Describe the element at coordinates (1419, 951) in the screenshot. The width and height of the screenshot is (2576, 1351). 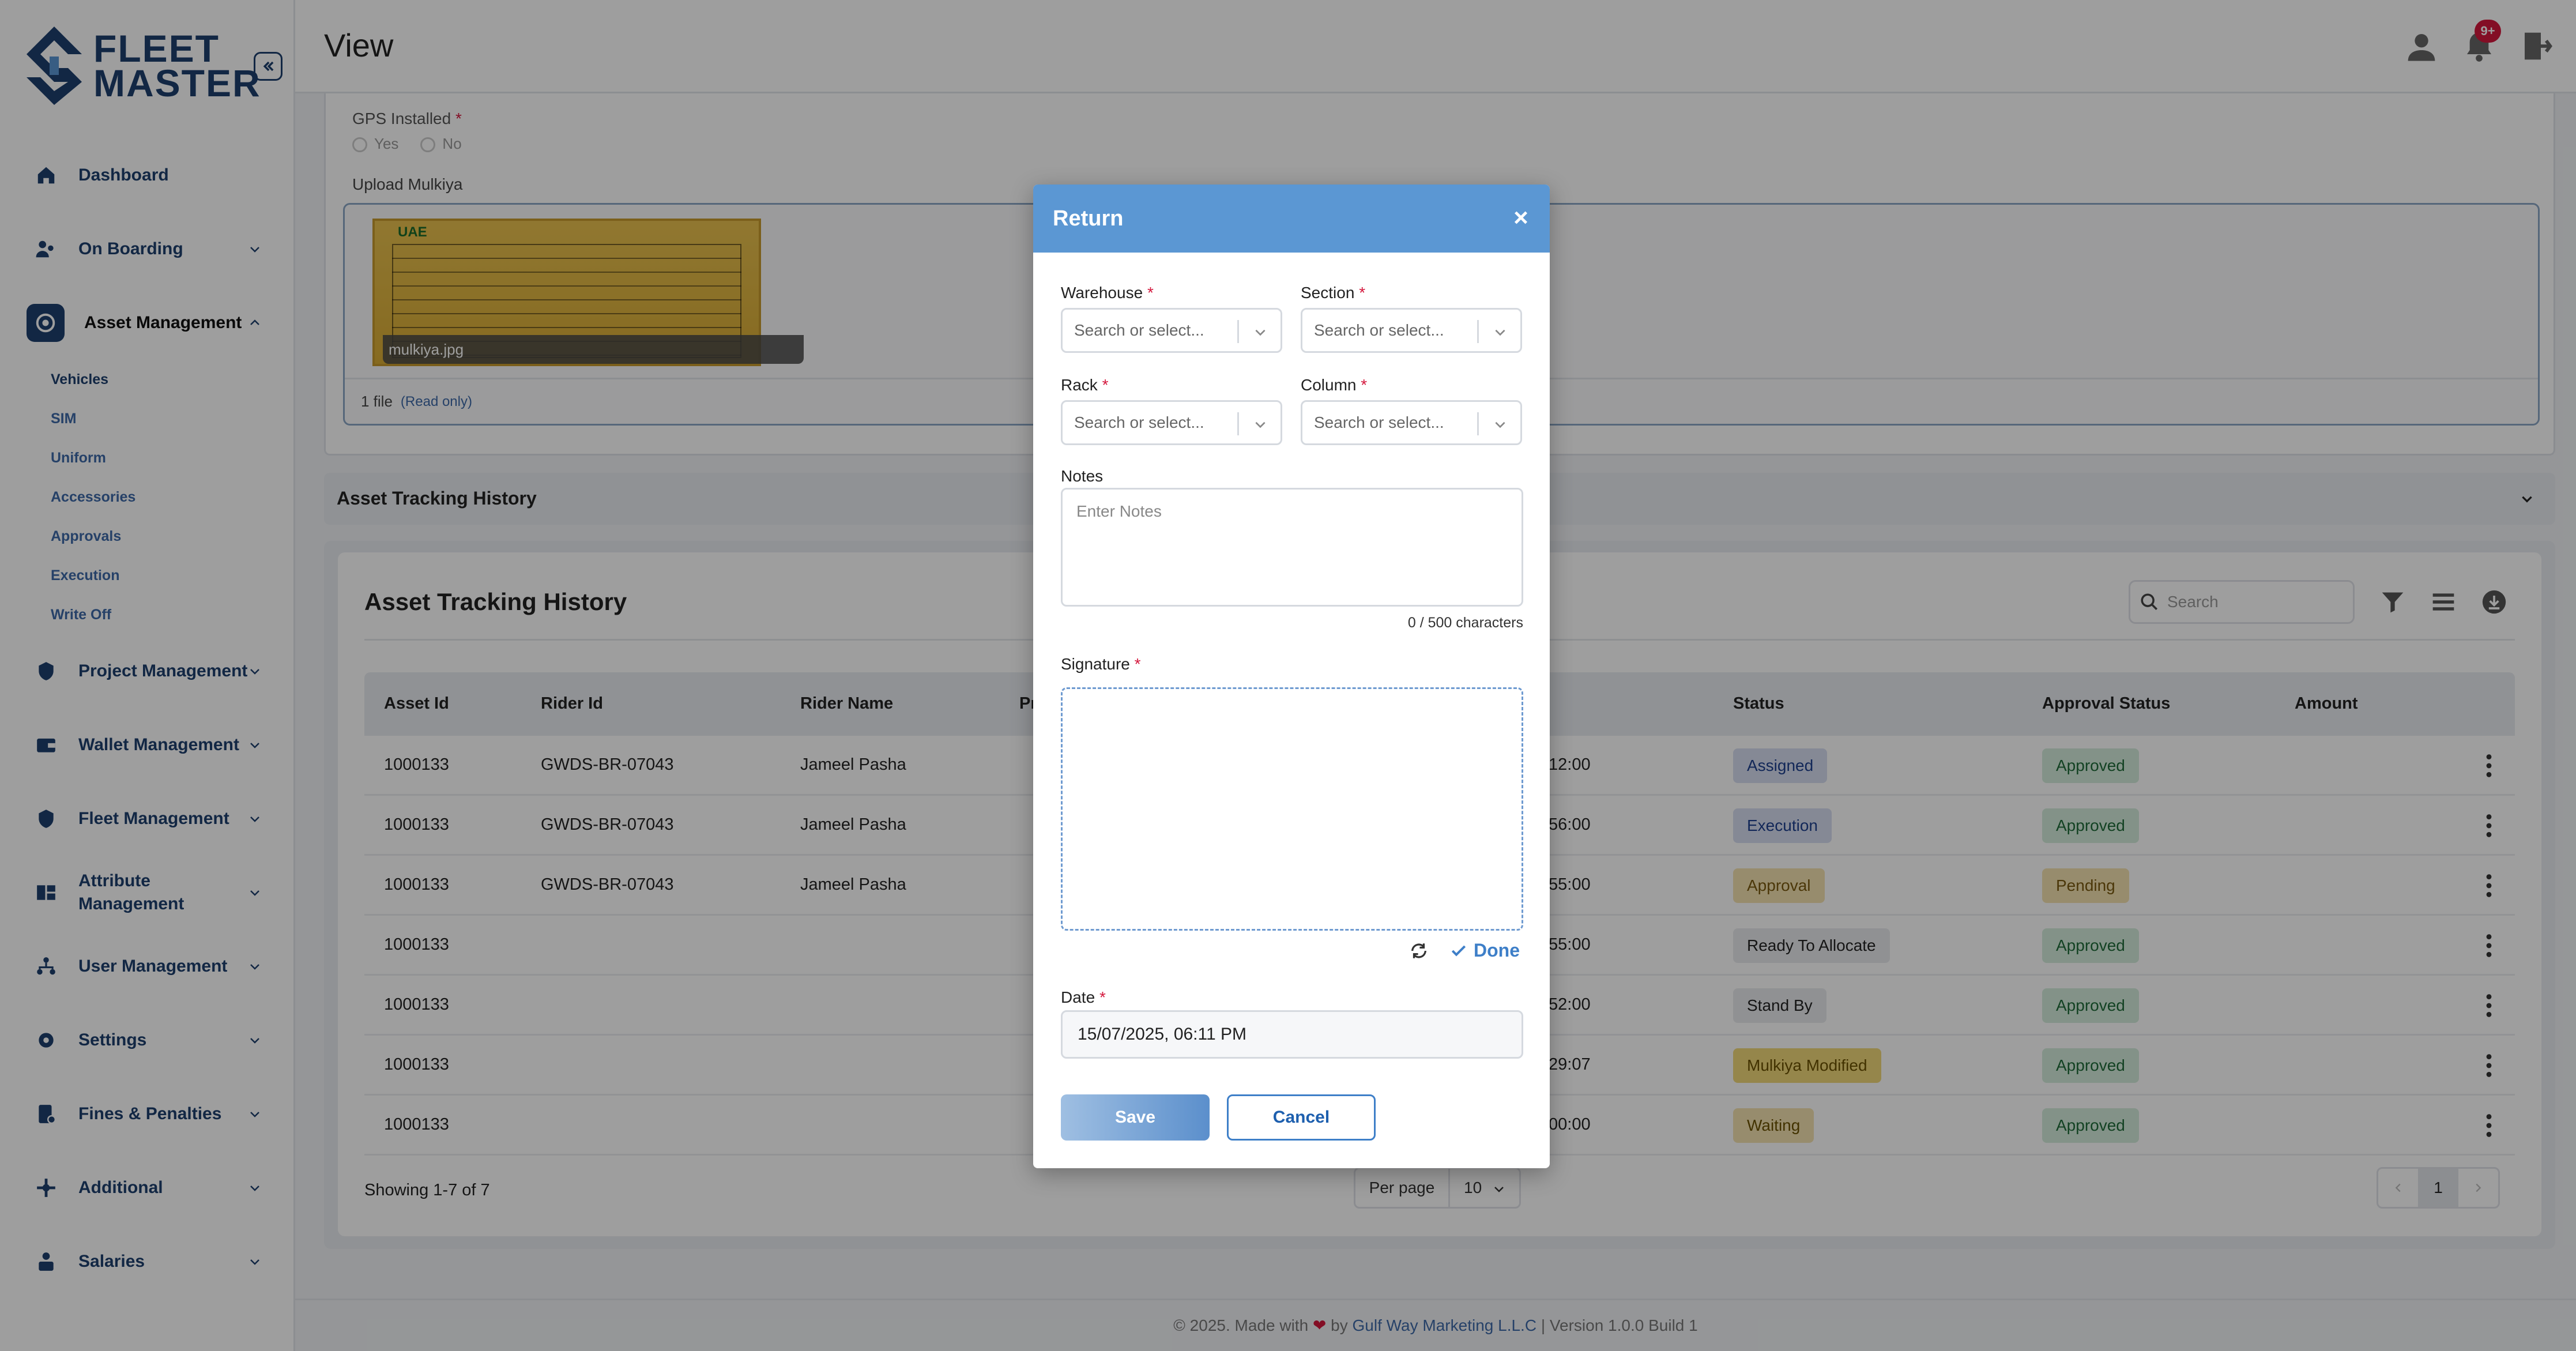
I see `refresh-icon` at that location.